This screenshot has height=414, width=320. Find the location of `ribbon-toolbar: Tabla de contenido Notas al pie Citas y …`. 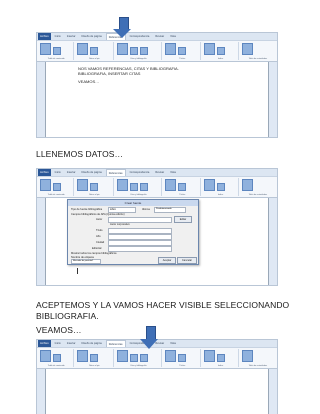

ribbon-toolbar: Tabla de contenido Notas al pie Citas y … is located at coordinates (157, 358).